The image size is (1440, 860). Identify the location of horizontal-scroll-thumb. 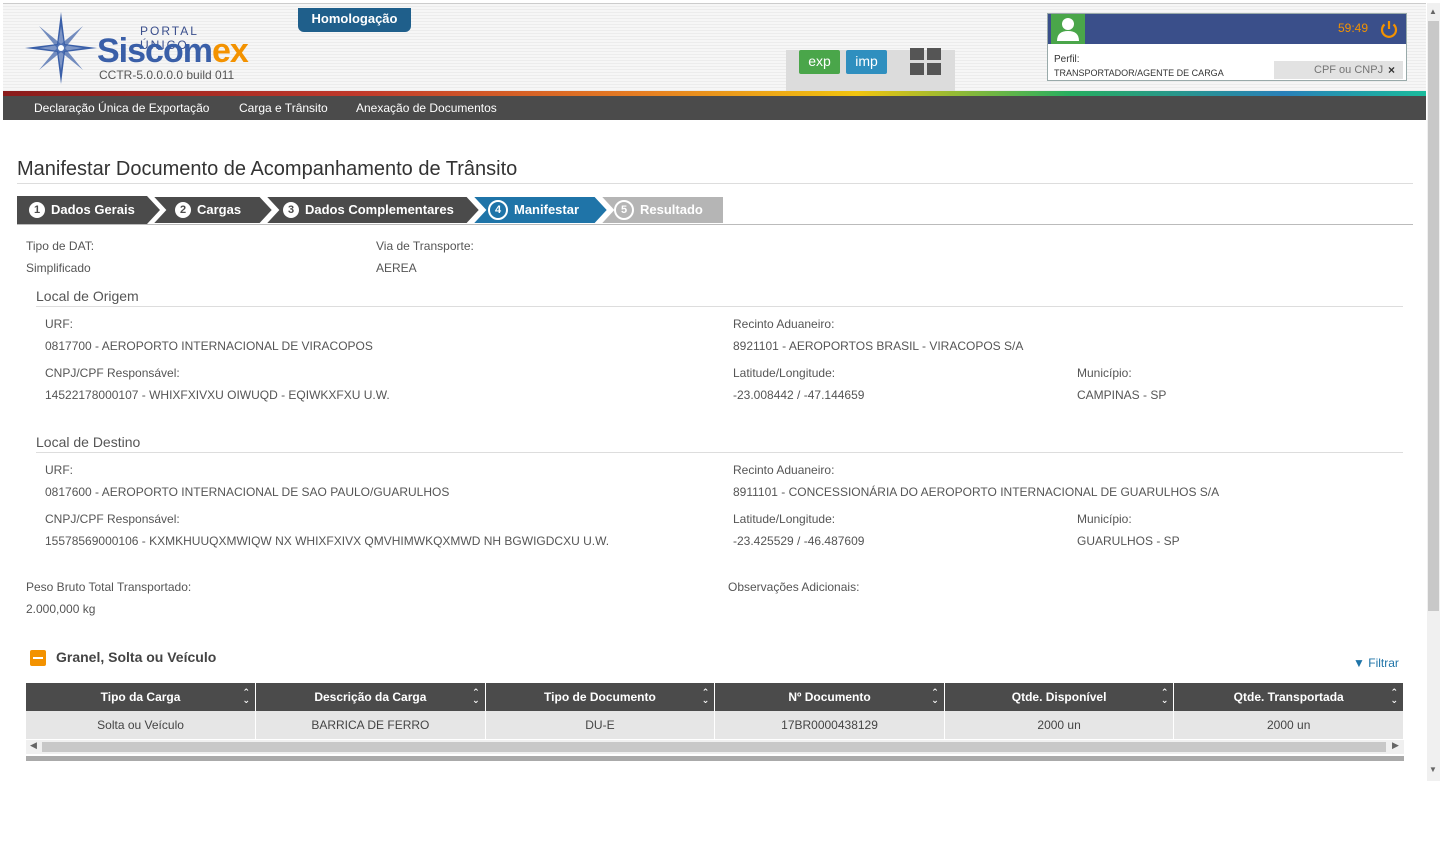
(714, 747).